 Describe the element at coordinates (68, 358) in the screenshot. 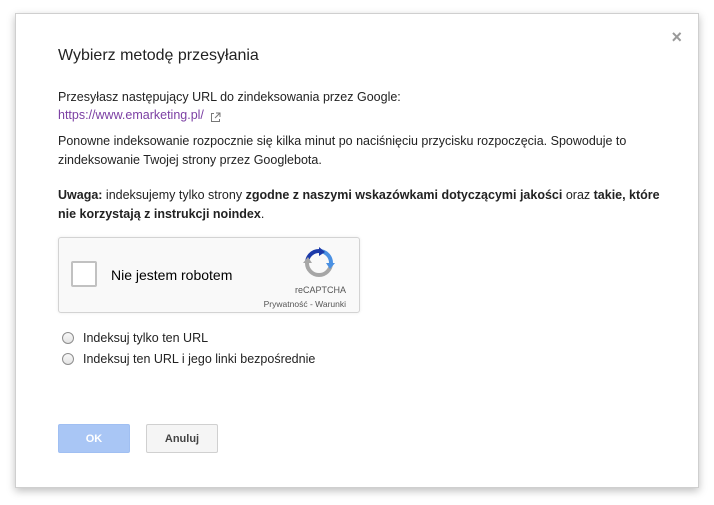

I see `radio-url-and-links` at that location.